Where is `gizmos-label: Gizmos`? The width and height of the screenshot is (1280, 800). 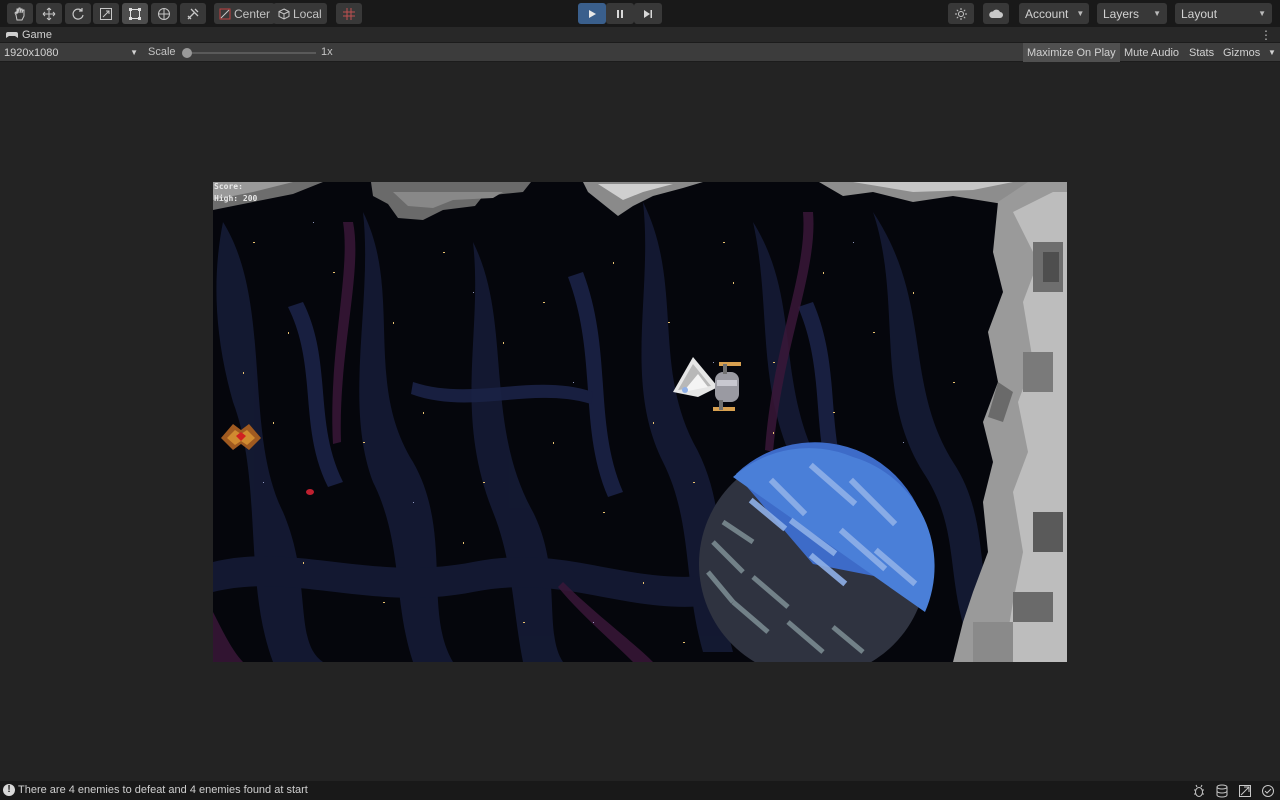
gizmos-label: Gizmos is located at coordinates (1242, 52).